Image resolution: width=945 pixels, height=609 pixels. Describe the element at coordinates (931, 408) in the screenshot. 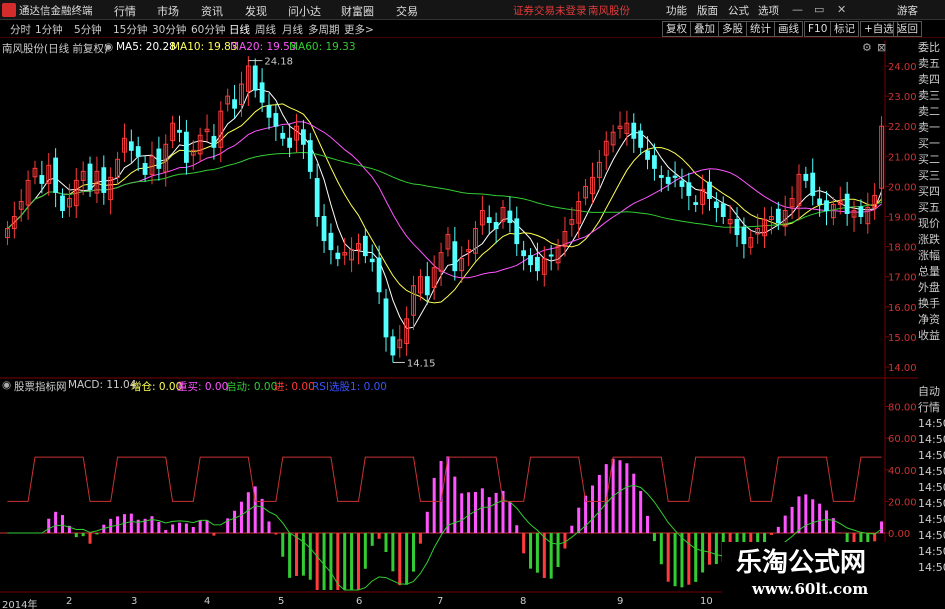

I see `side-label: 行情` at that location.